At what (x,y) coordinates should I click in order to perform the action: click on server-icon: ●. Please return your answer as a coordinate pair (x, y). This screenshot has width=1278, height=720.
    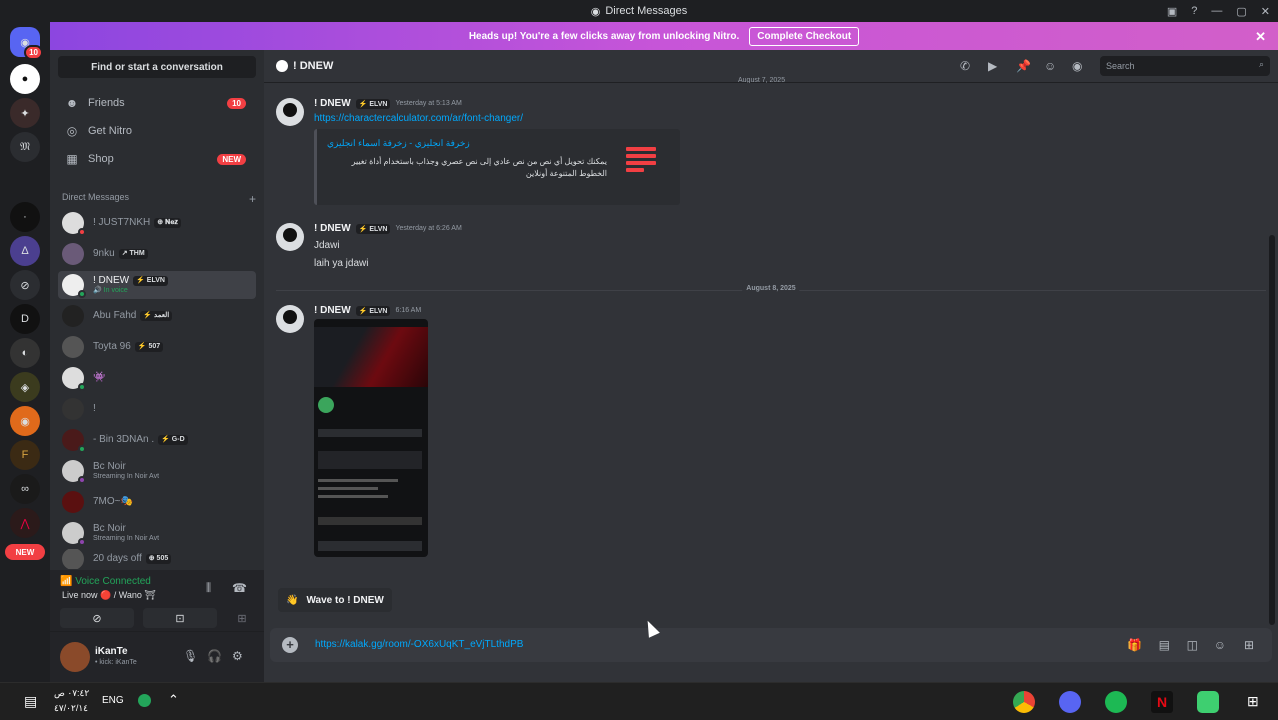
    Looking at the image, I should click on (25, 79).